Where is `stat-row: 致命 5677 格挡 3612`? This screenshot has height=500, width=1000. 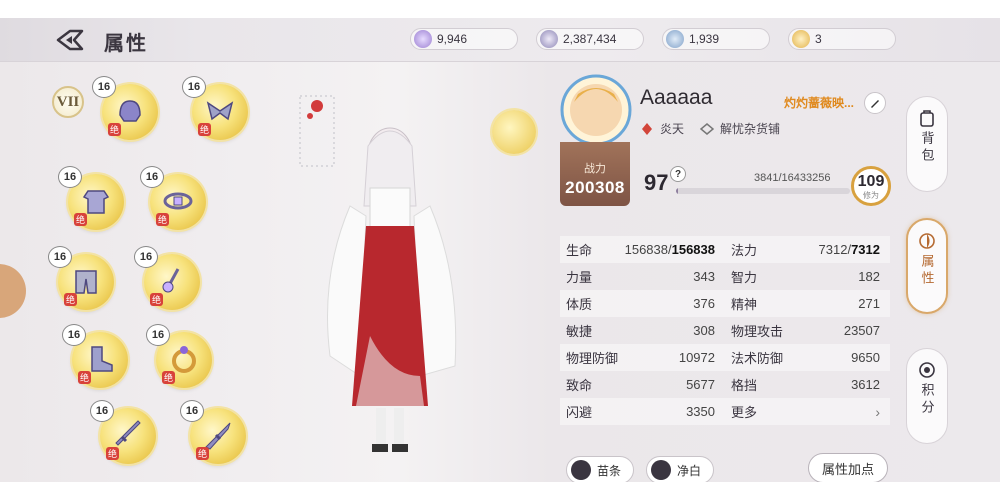 stat-row: 致命 5677 格挡 3612 is located at coordinates (725, 384).